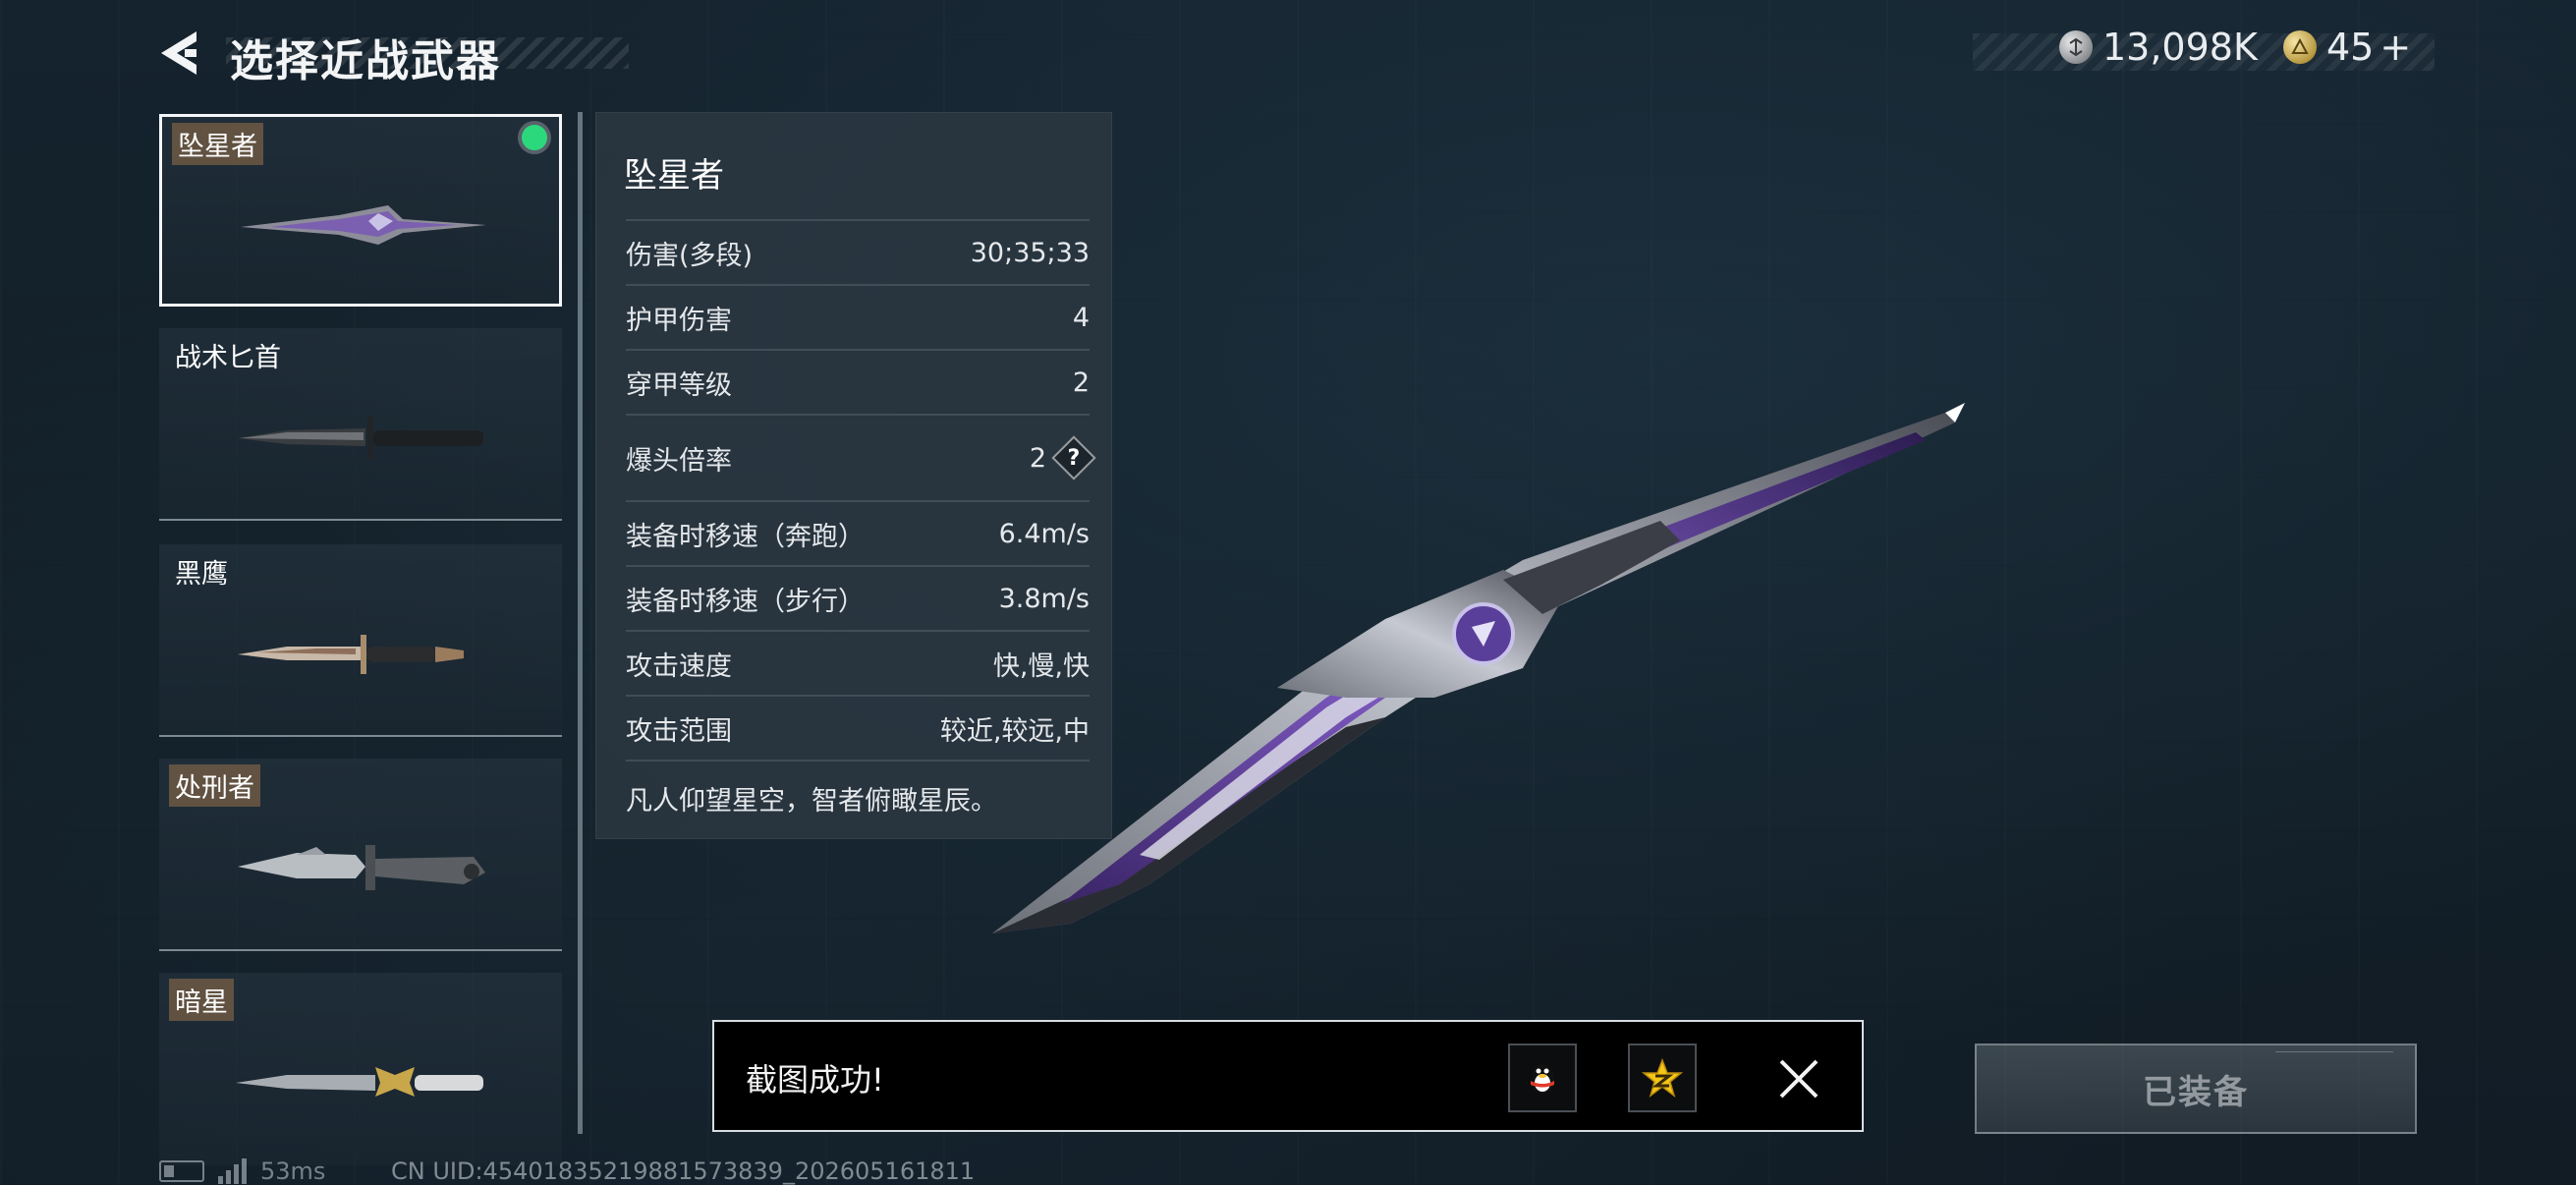  What do you see at coordinates (690, 256) in the screenshot?
I see `stat-label: 伤害(多段)` at bounding box center [690, 256].